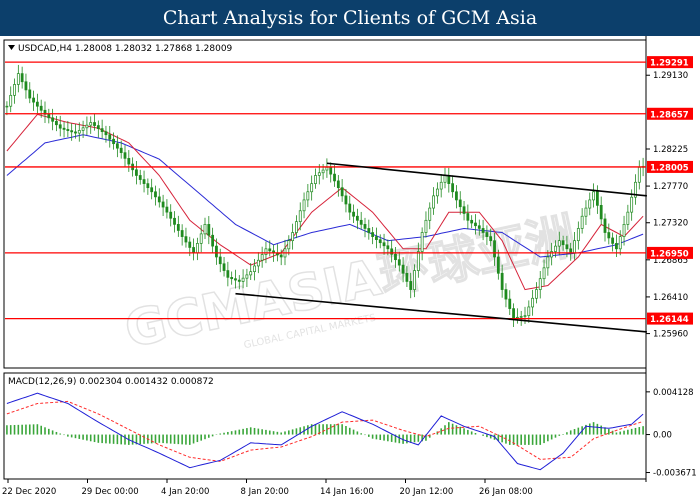  I want to click on level-label: 1.28657, so click(669, 115).